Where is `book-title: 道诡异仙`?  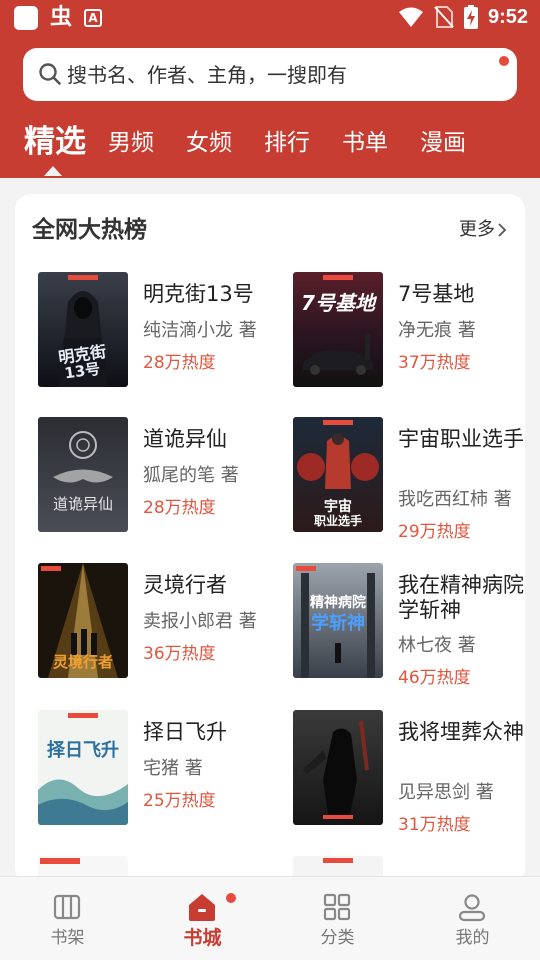
book-title: 道诡异仙 is located at coordinates (185, 439).